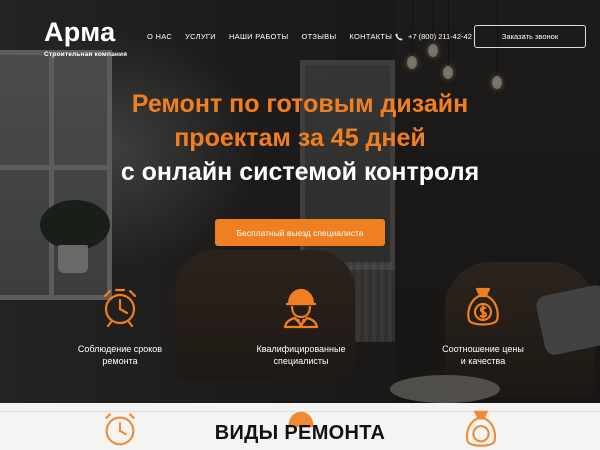 The height and width of the screenshot is (450, 600). Describe the element at coordinates (159, 36) in the screenshot. I see `nav-item-about: О НАС` at that location.